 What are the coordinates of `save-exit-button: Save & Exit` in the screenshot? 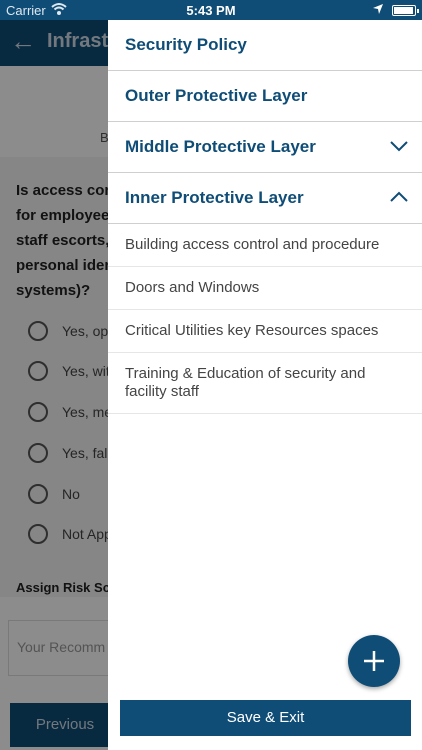 It's located at (265, 718).